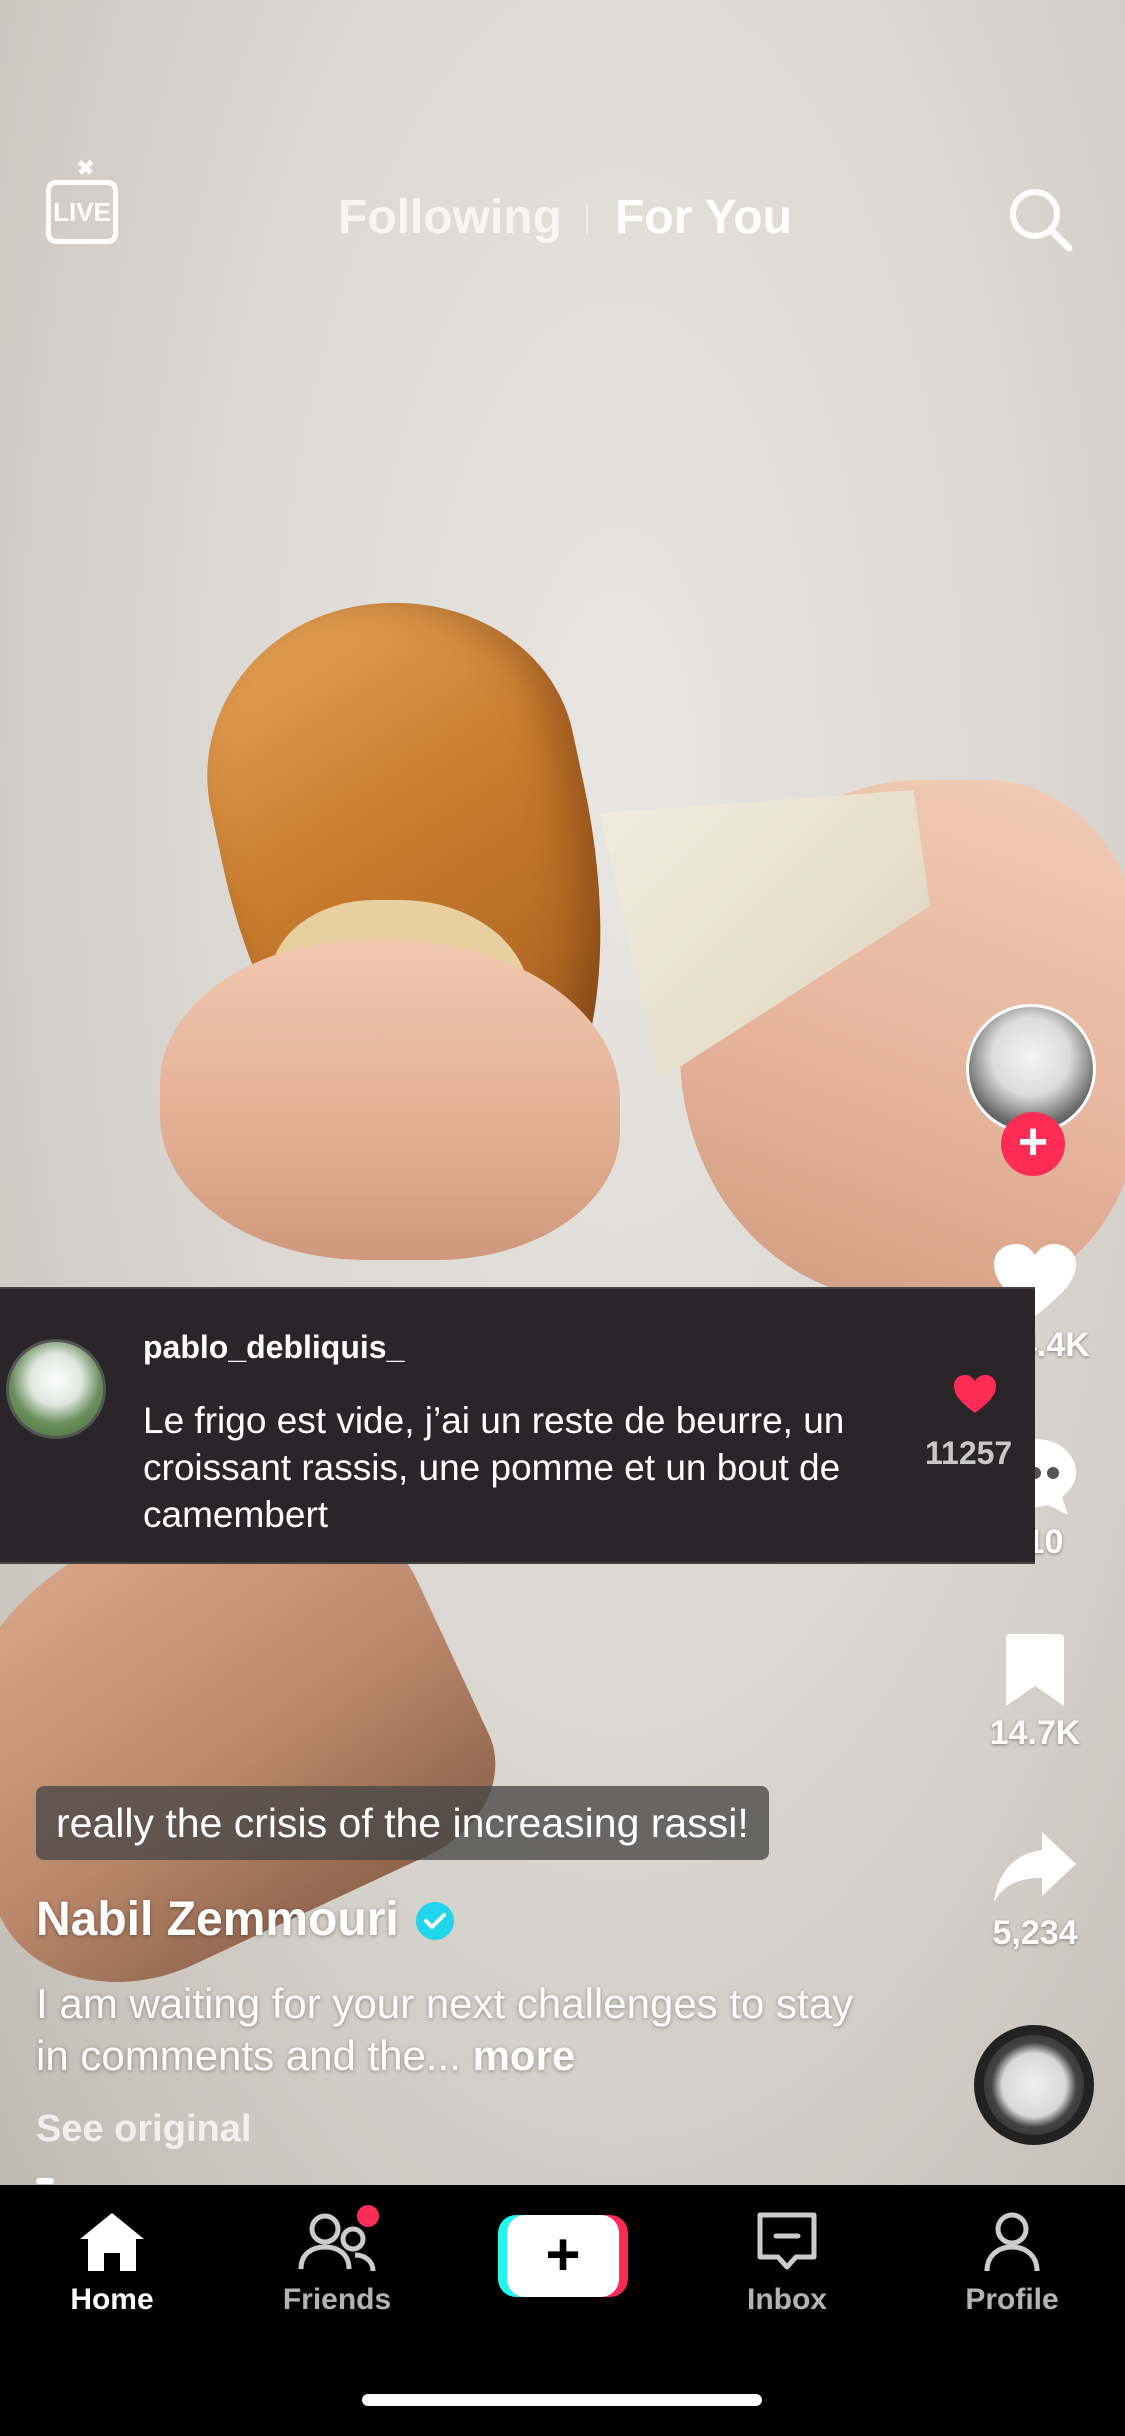  I want to click on nav-home: Home, so click(112, 2263).